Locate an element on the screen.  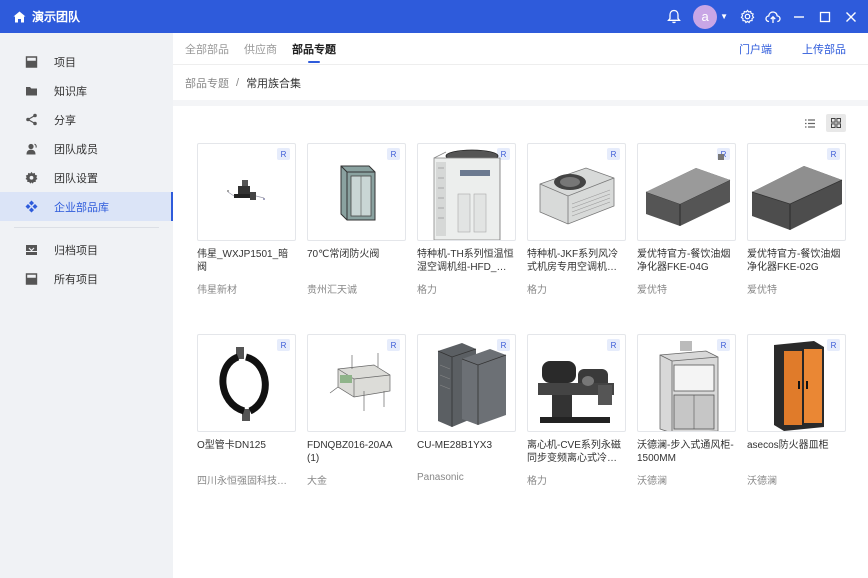
sidebar-item-settings: 团队设置 is located at coordinates (86, 177).